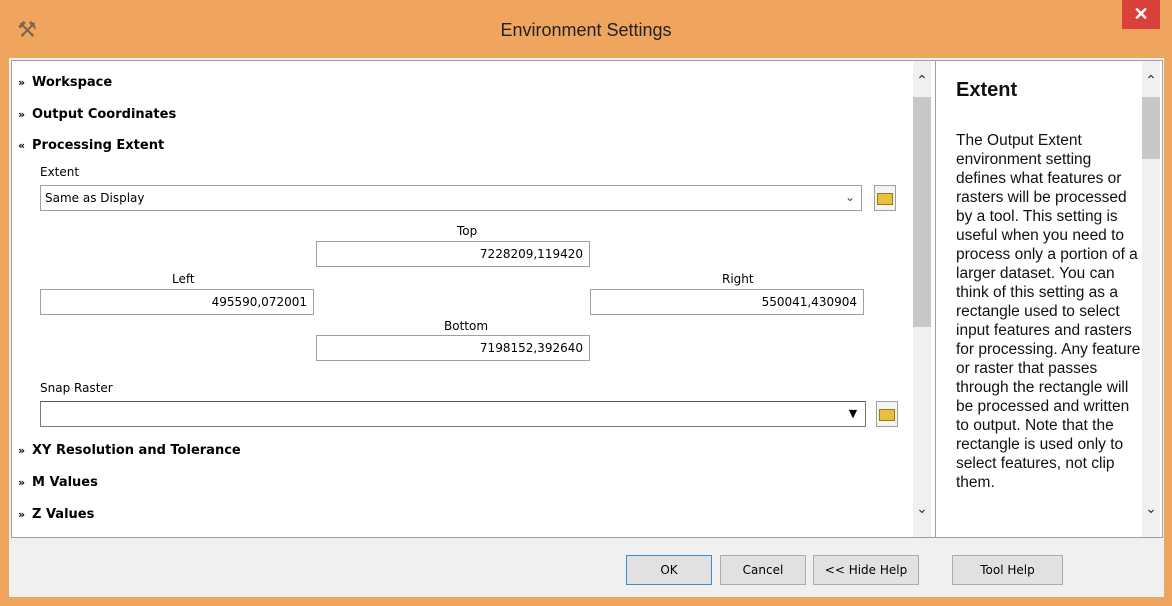 Image resolution: width=1172 pixels, height=606 pixels. Describe the element at coordinates (183, 279) in the screenshot. I see `left-label: Left` at that location.